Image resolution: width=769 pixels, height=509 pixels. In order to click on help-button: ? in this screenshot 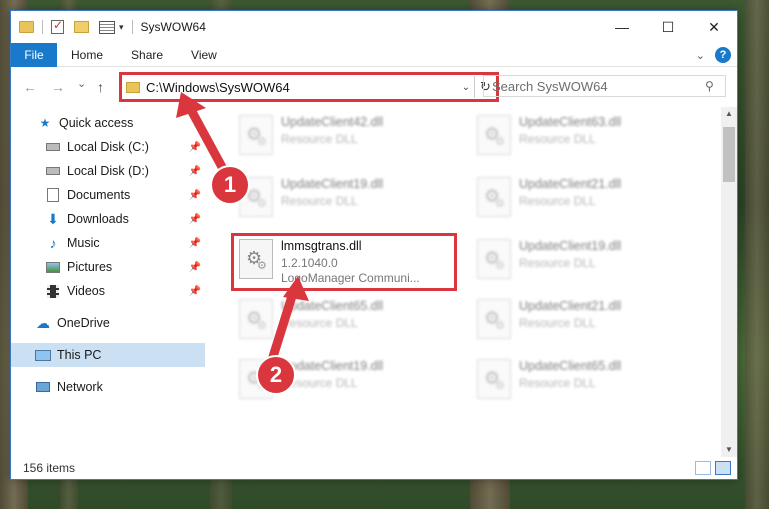, I will do `click(723, 55)`.